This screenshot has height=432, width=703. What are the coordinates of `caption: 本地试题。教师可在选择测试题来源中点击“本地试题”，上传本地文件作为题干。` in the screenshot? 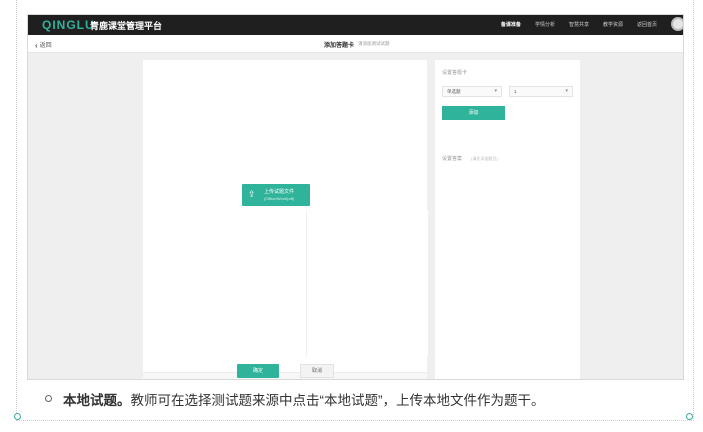 It's located at (295, 399).